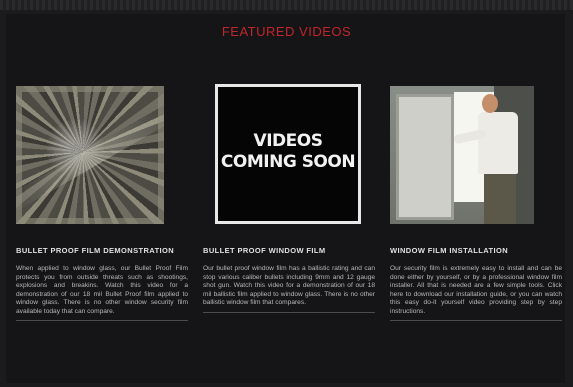 This screenshot has height=387, width=573. I want to click on coming-soon-line-2: COMING SOON, so click(288, 162).